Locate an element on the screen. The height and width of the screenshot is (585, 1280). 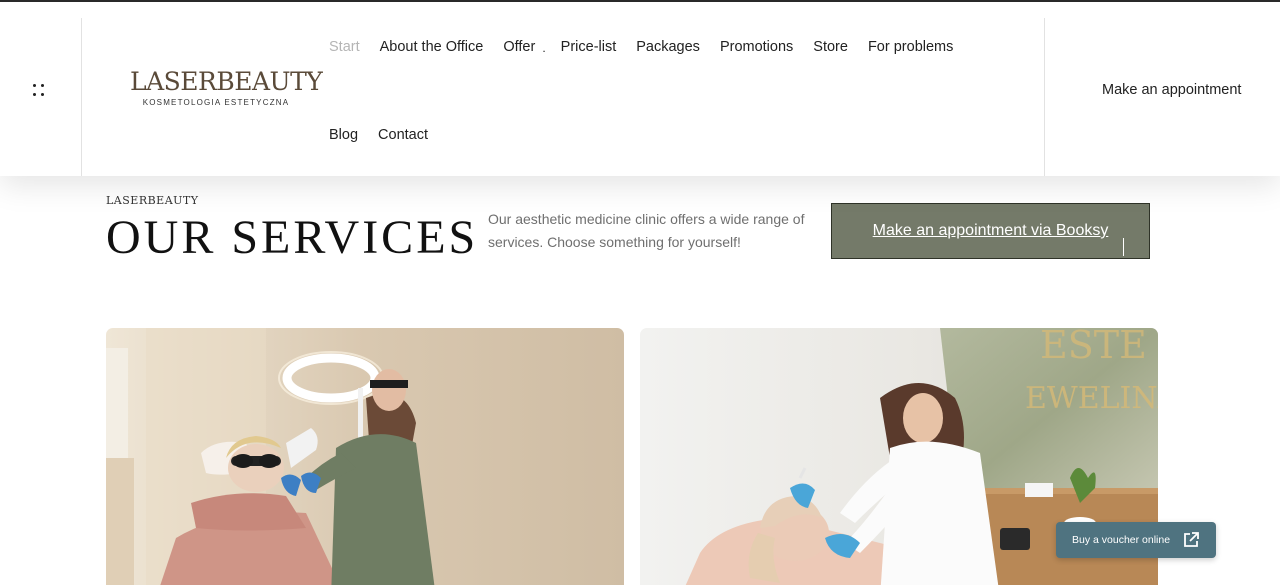
nav-item-contact: Contact is located at coordinates (403, 135).